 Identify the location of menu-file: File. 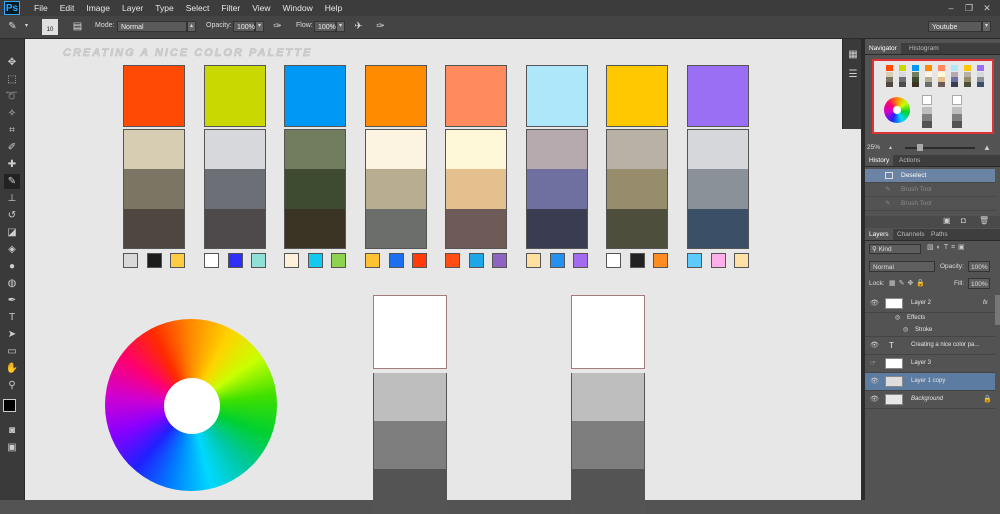
(41, 8).